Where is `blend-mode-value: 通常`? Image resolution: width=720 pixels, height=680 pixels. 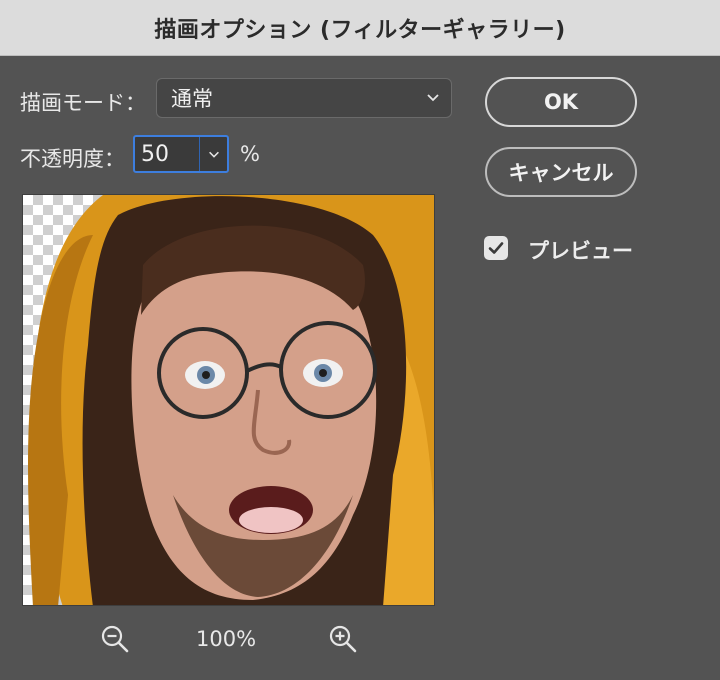
blend-mode-value: 通常 is located at coordinates (192, 99).